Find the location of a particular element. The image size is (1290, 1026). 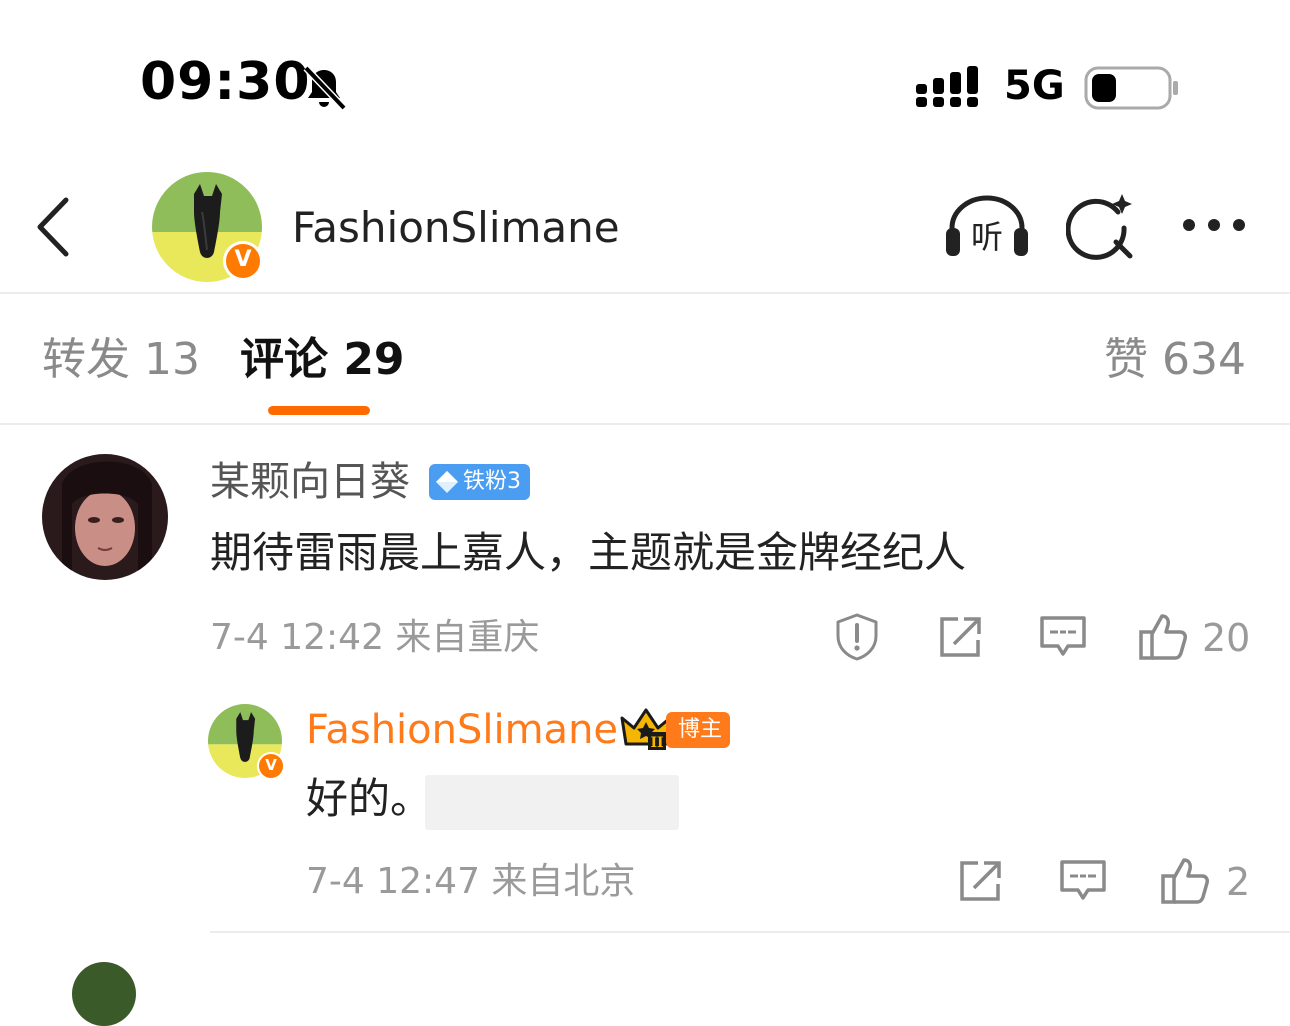

back-chevron-icon is located at coordinates (54, 227).